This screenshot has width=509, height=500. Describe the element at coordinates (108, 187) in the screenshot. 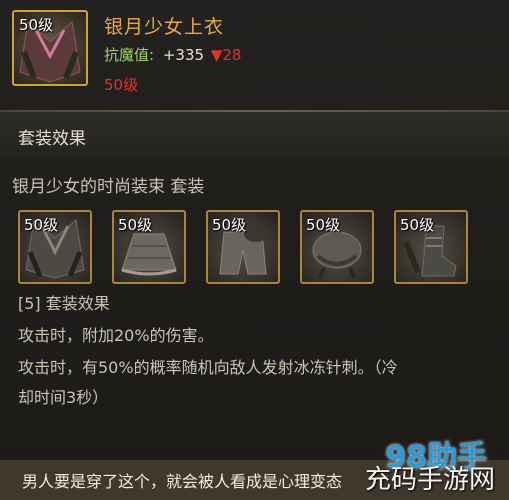

I see `set-name: 银月少女的时尚装束 套装` at that location.